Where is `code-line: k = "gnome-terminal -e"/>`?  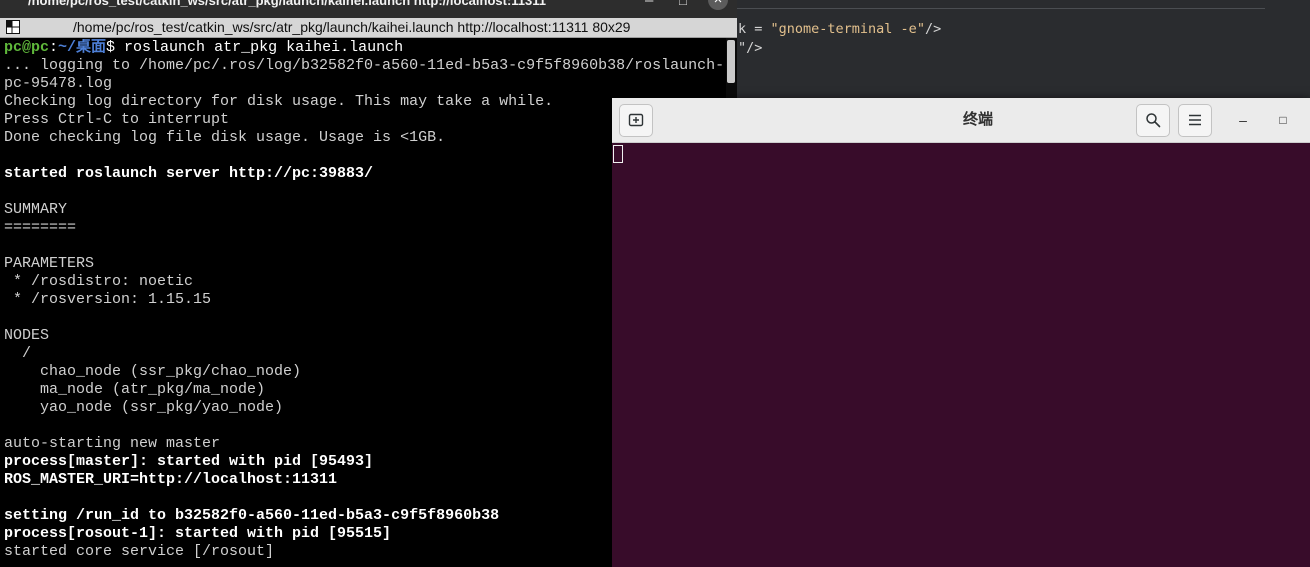
code-line: k = "gnome-terminal -e"/> is located at coordinates (839, 29).